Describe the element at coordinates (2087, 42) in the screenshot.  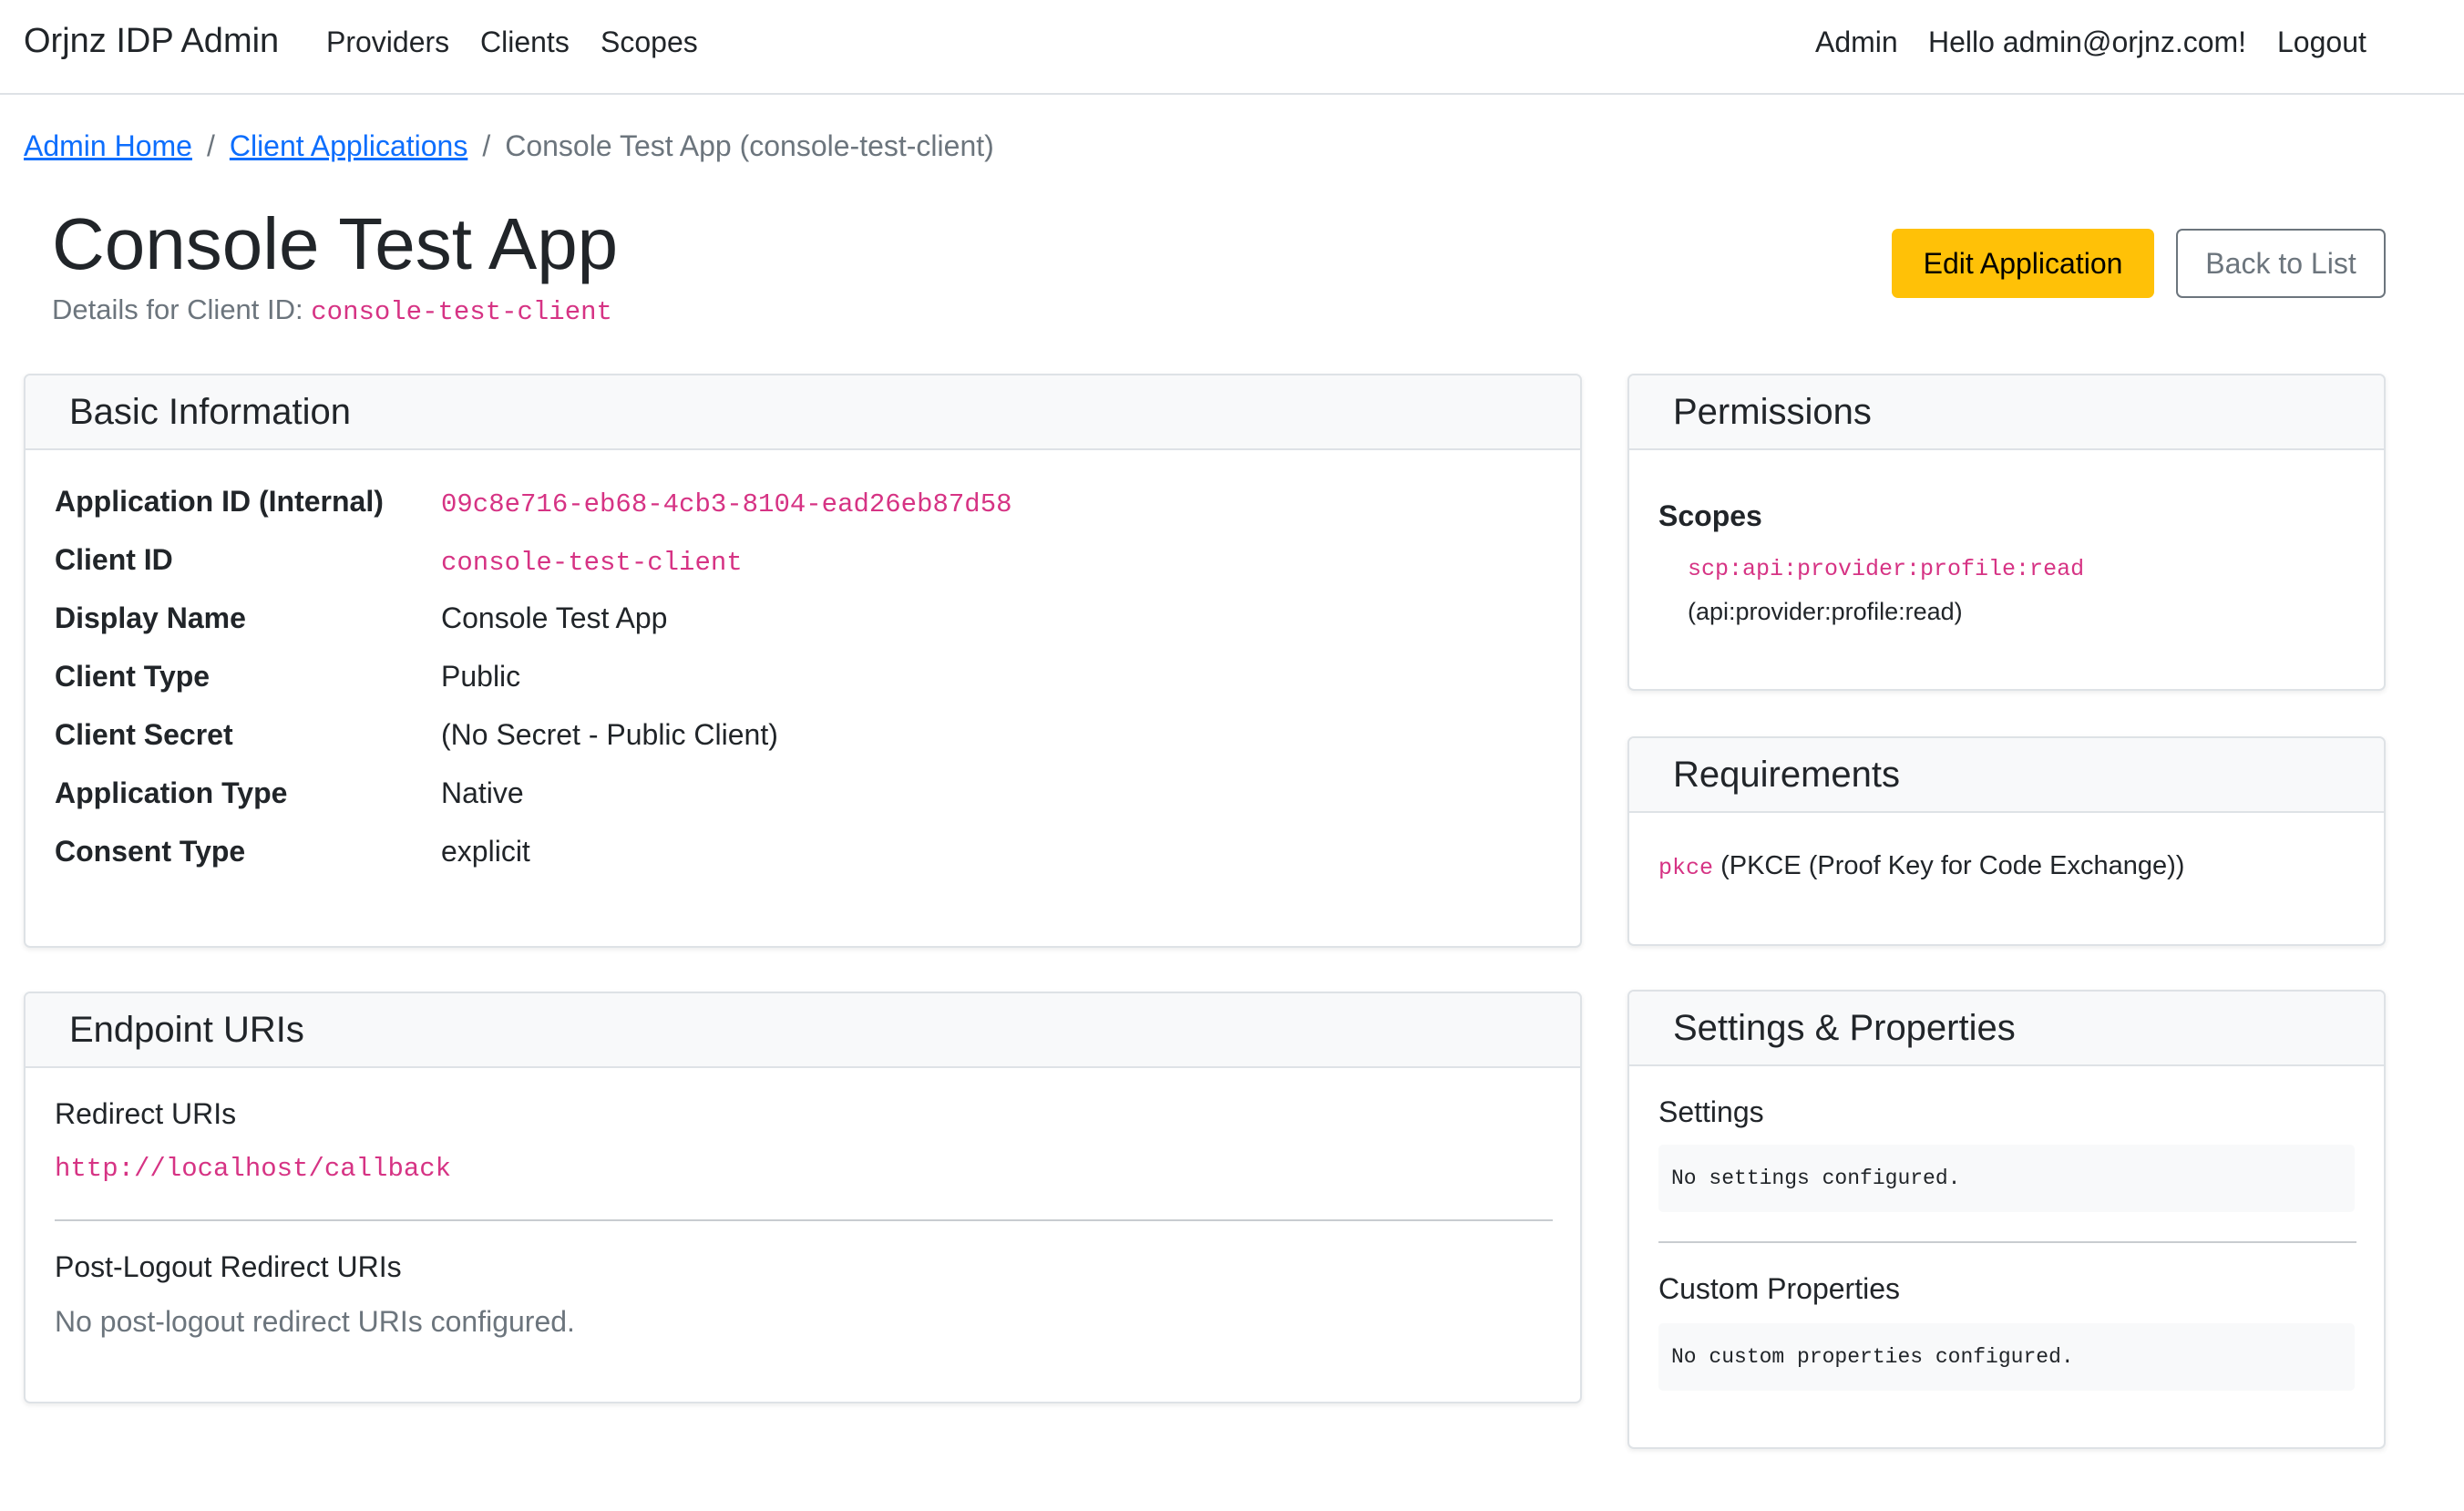
I see `user-greeting: Hello admin@orjnz.com!` at that location.